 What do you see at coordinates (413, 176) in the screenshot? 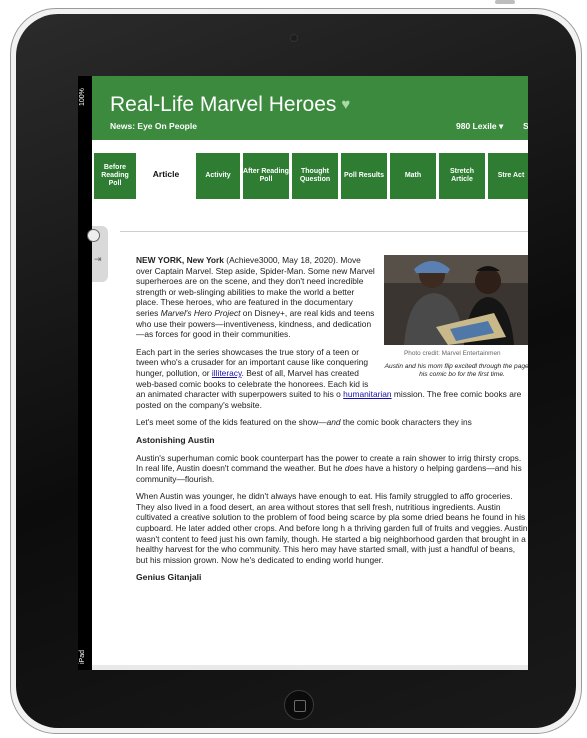
I see `tab-math: Math` at bounding box center [413, 176].